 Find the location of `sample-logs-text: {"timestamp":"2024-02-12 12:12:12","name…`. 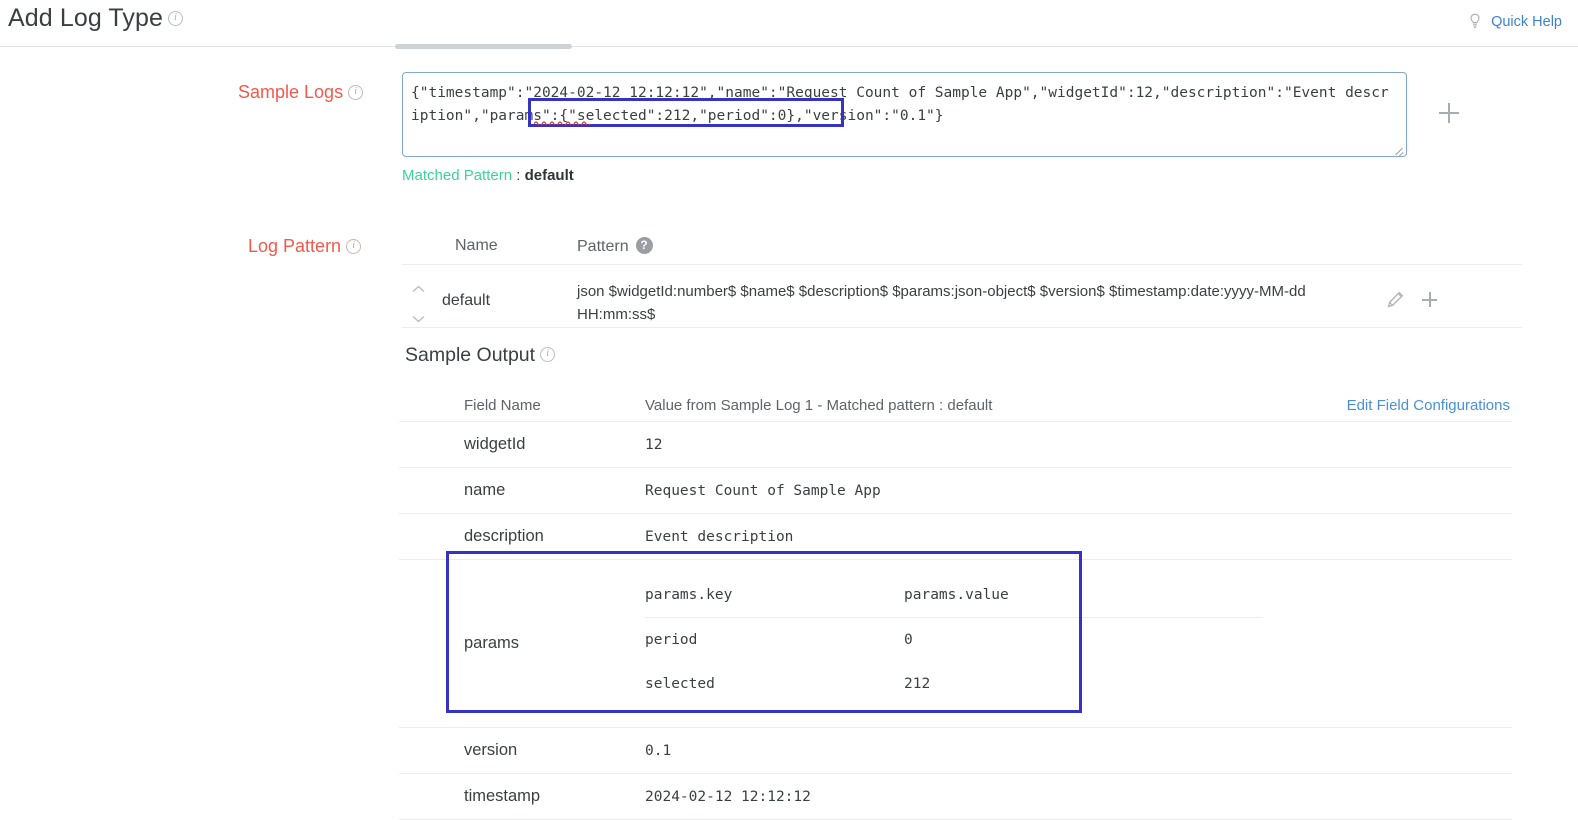

sample-logs-text: {"timestamp":"2024-02-12 12:12:12","name… is located at coordinates (900, 104).